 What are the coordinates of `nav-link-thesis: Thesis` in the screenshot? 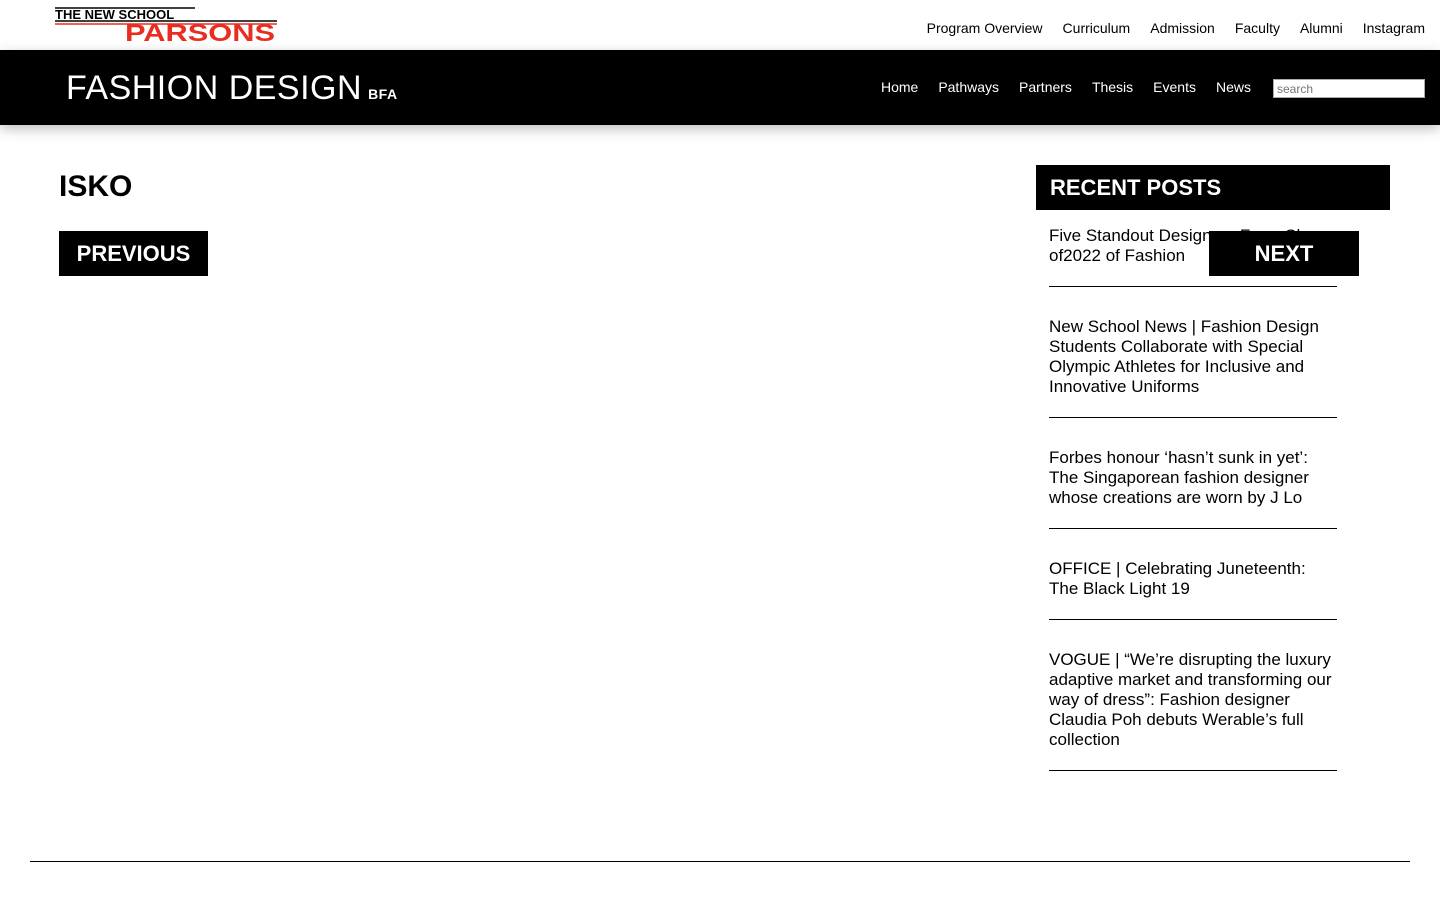 It's located at (1112, 87).